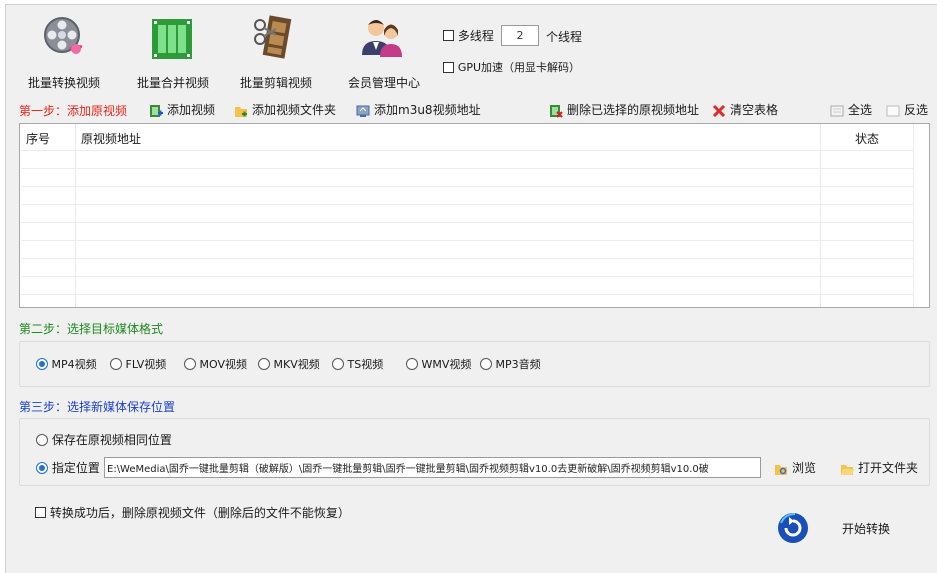 The image size is (937, 573). Describe the element at coordinates (474, 364) in the screenshot. I see `format-group: MP4视频 FLV视频 MOV视频 MKV视频 TS视频 WMV视频 MP3音频` at that location.